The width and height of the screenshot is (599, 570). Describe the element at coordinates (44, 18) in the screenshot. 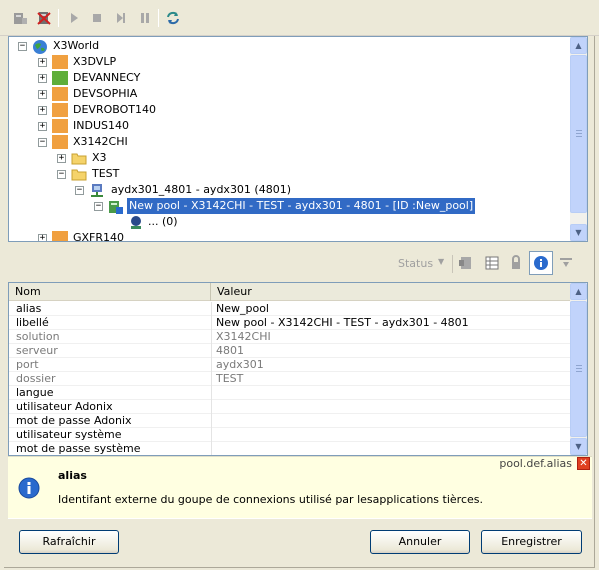

I see `delete-server-icon` at that location.